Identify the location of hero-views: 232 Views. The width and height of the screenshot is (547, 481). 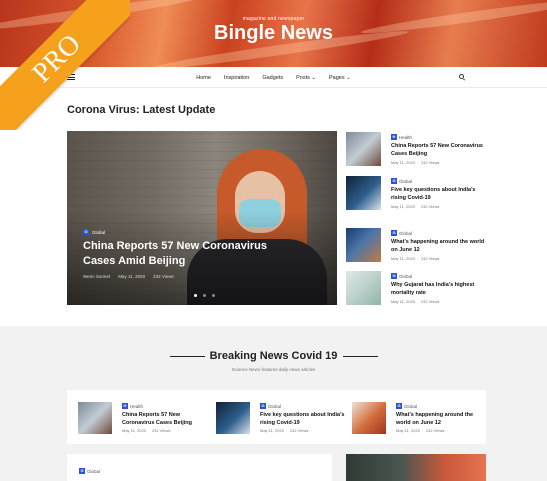
(163, 276).